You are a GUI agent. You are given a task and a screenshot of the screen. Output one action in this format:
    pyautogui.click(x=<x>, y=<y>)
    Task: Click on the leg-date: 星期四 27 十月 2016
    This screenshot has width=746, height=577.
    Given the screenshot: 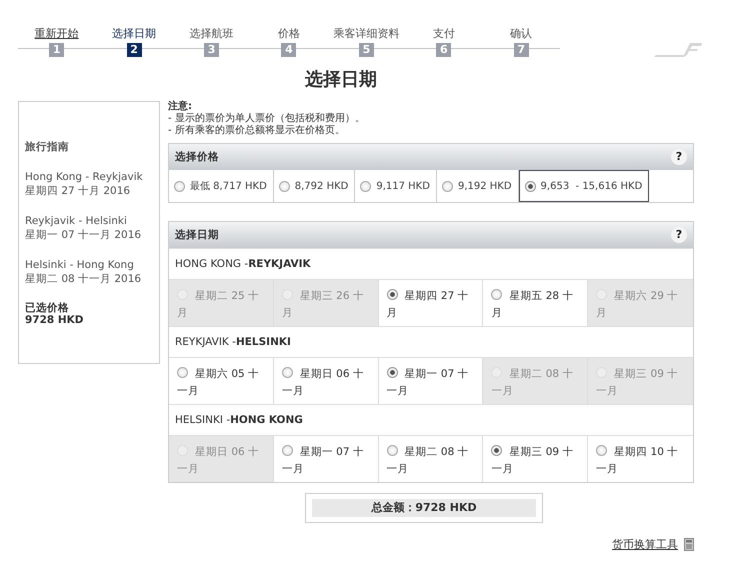 What is the action you would take?
    pyautogui.click(x=78, y=191)
    